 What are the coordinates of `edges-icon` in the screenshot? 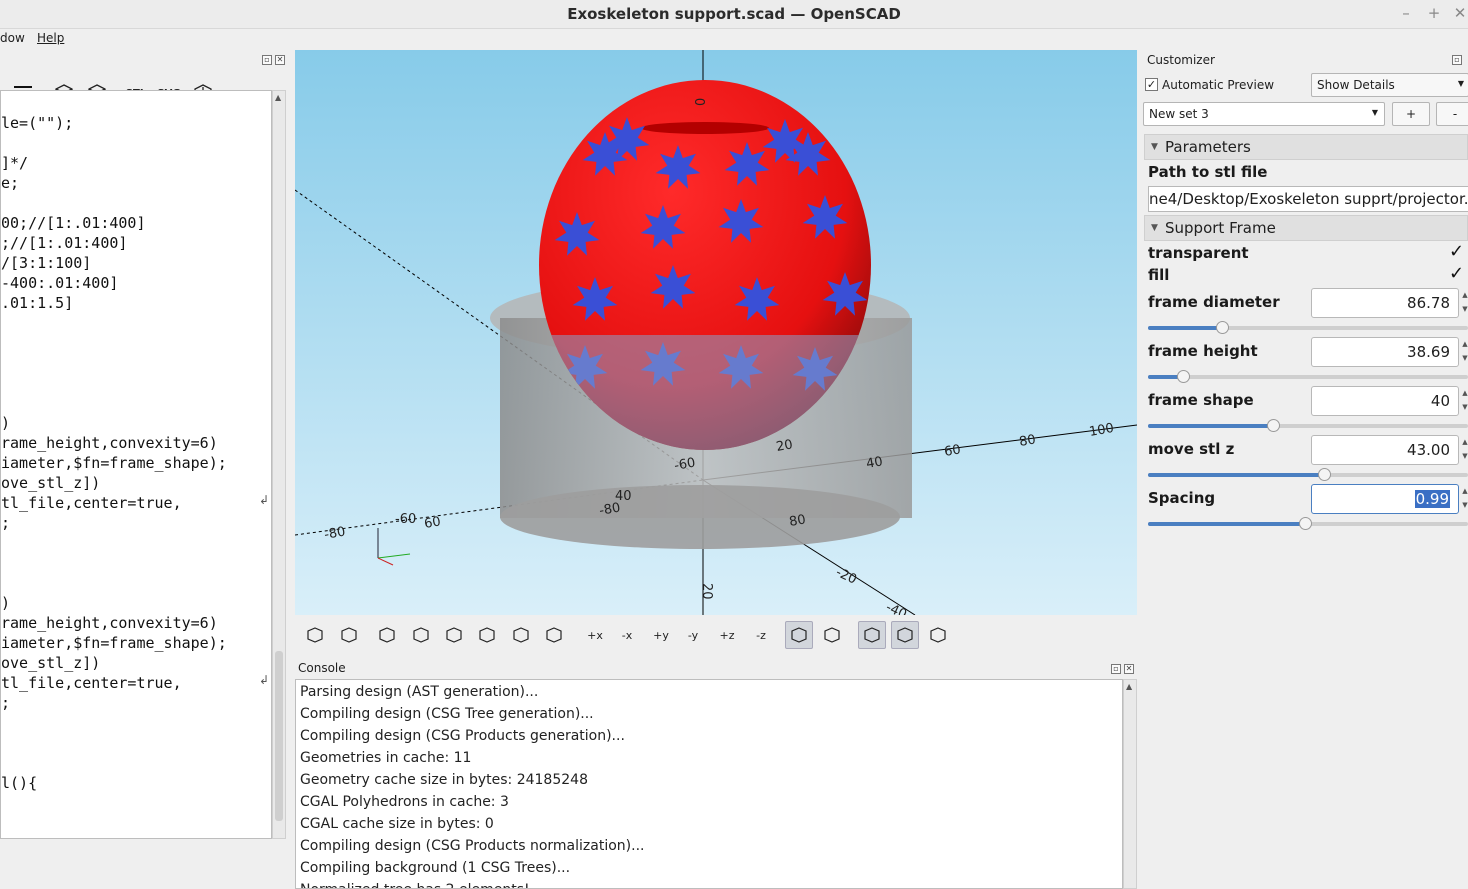 It's located at (938, 635).